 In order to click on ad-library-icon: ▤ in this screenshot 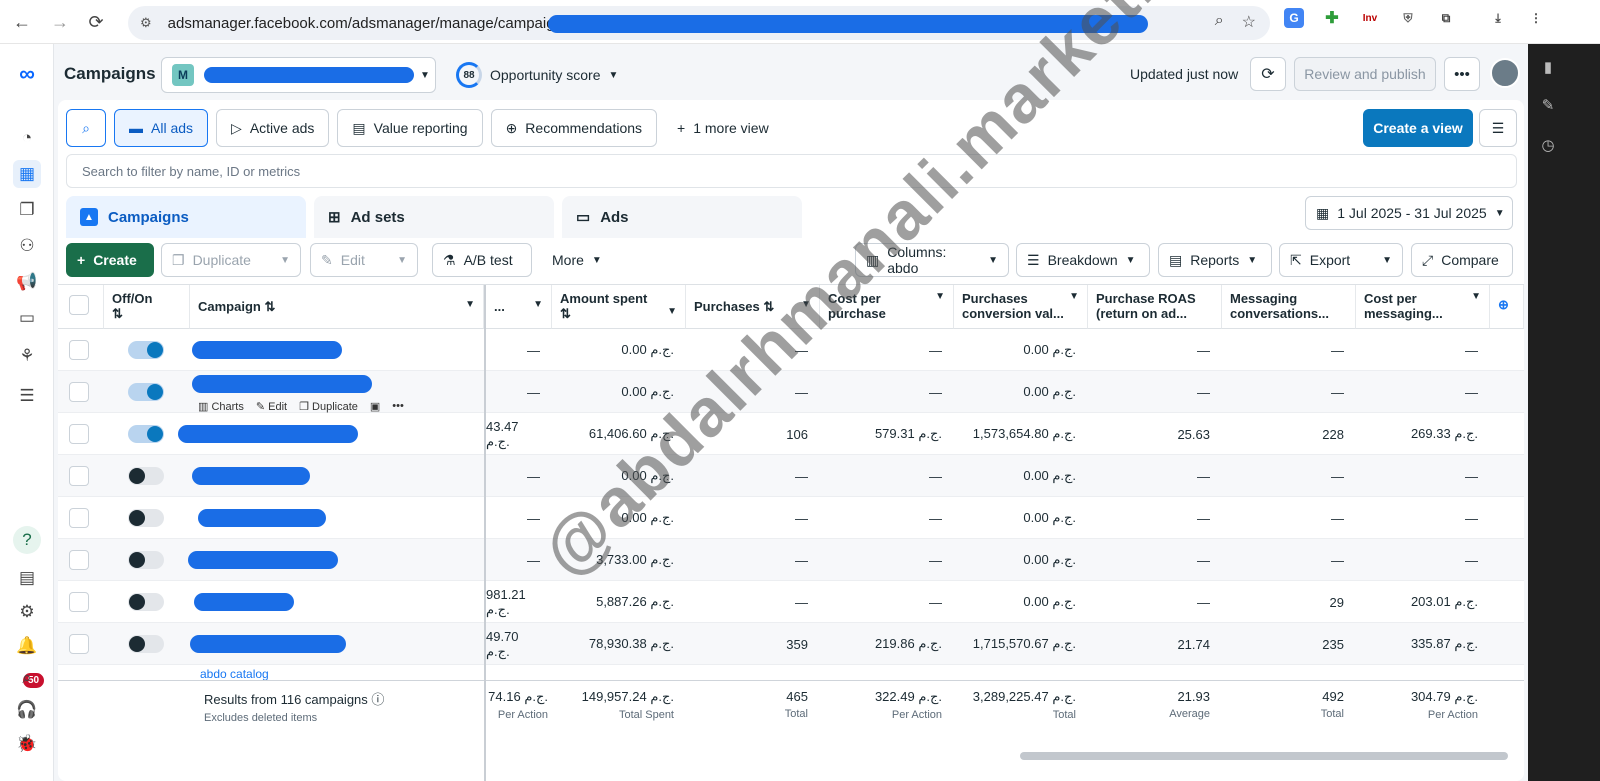, I will do `click(27, 578)`.